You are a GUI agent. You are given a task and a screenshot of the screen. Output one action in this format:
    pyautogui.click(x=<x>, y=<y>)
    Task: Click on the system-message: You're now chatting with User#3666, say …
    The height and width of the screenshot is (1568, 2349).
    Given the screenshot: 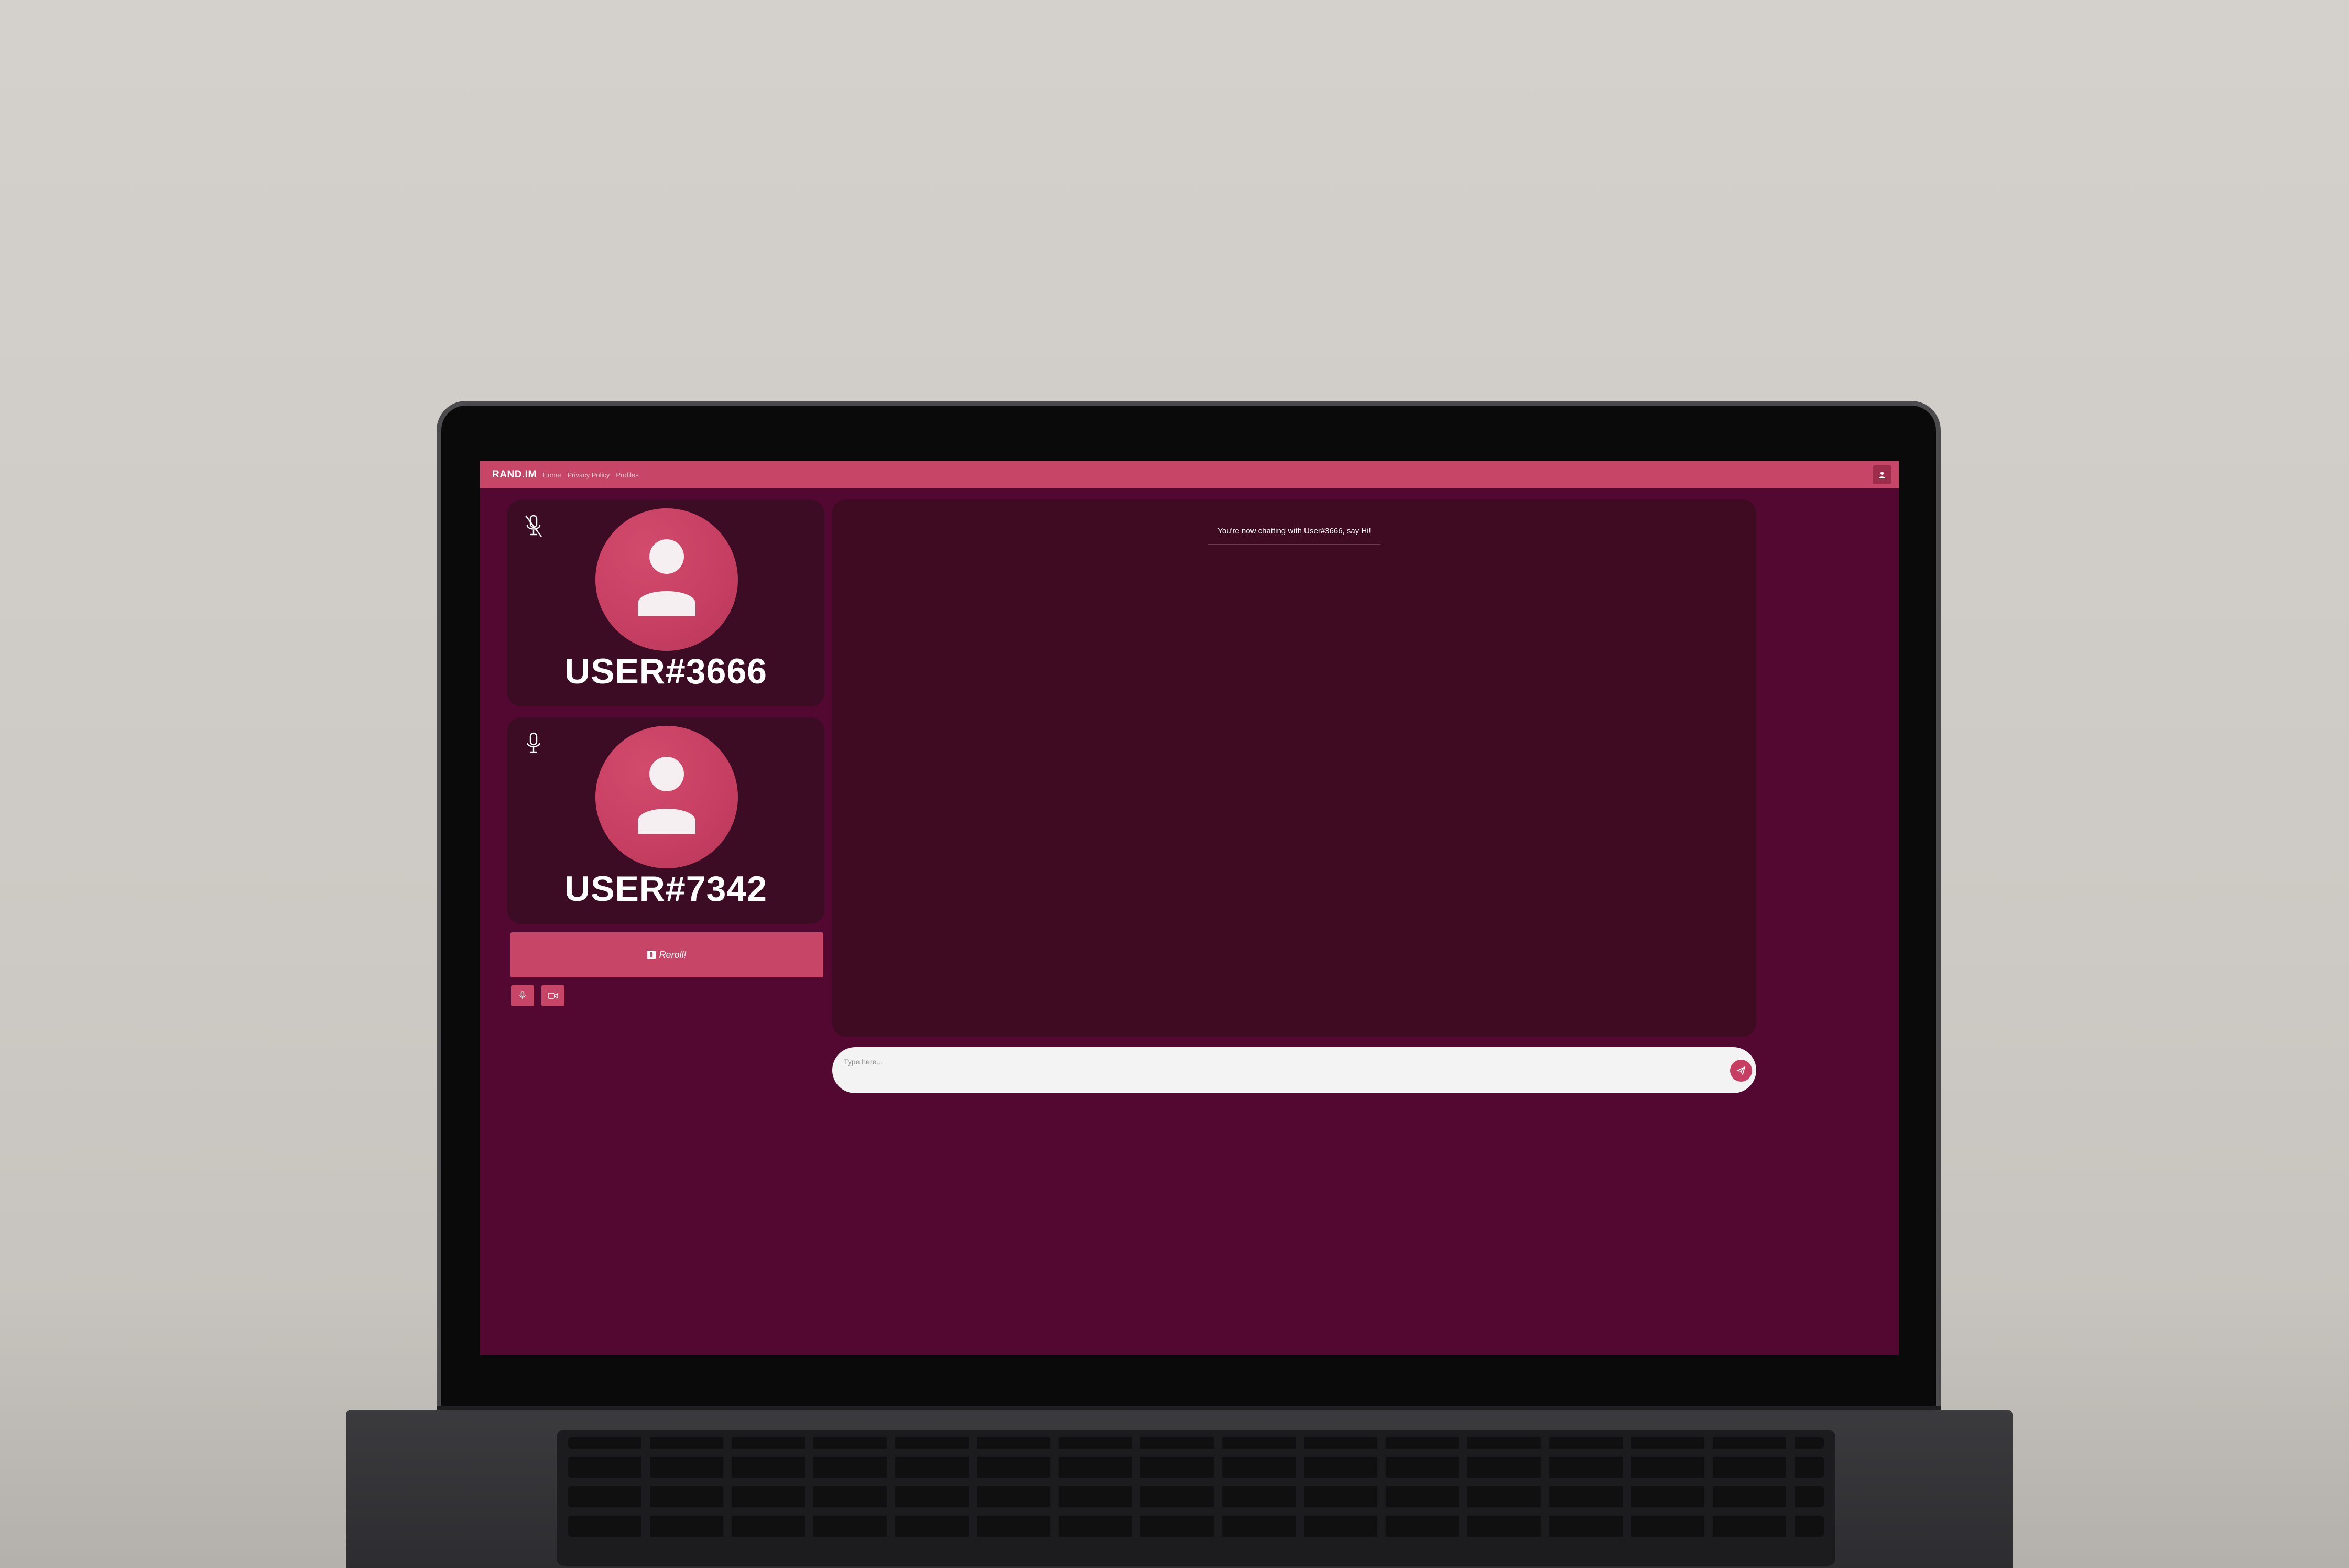 What is the action you would take?
    pyautogui.click(x=1294, y=531)
    